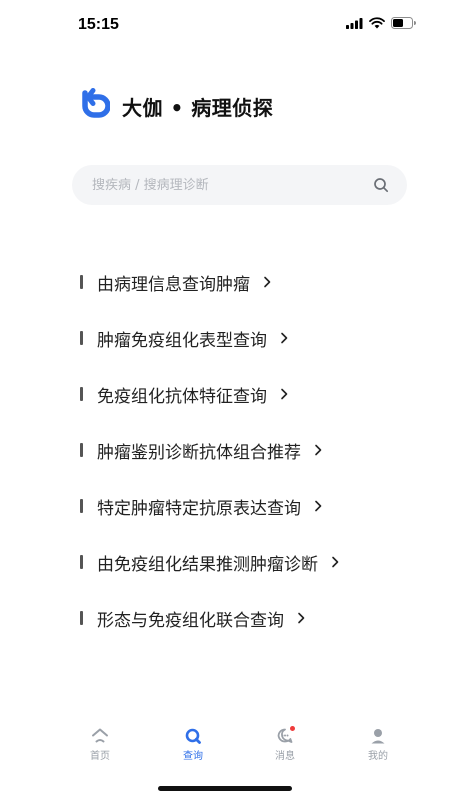 This screenshot has height=800, width=450. I want to click on tab-query: 查询, so click(193, 745).